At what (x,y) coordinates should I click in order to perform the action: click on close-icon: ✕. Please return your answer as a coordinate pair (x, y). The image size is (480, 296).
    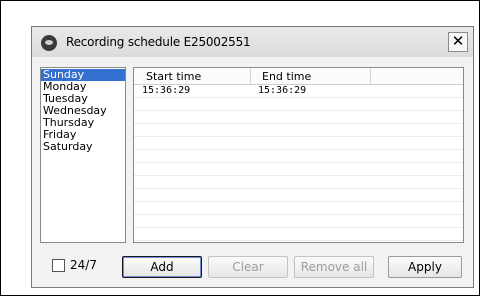
    Looking at the image, I should click on (458, 41).